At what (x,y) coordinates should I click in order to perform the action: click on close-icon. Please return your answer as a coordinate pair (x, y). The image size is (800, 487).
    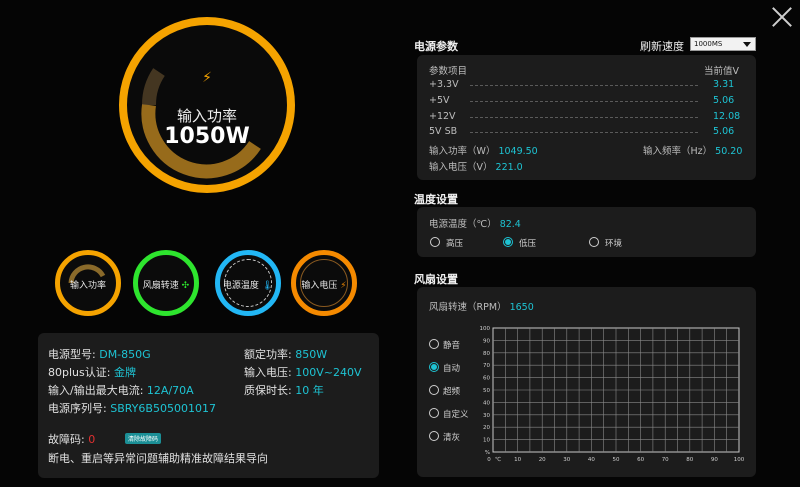
    Looking at the image, I should click on (782, 17).